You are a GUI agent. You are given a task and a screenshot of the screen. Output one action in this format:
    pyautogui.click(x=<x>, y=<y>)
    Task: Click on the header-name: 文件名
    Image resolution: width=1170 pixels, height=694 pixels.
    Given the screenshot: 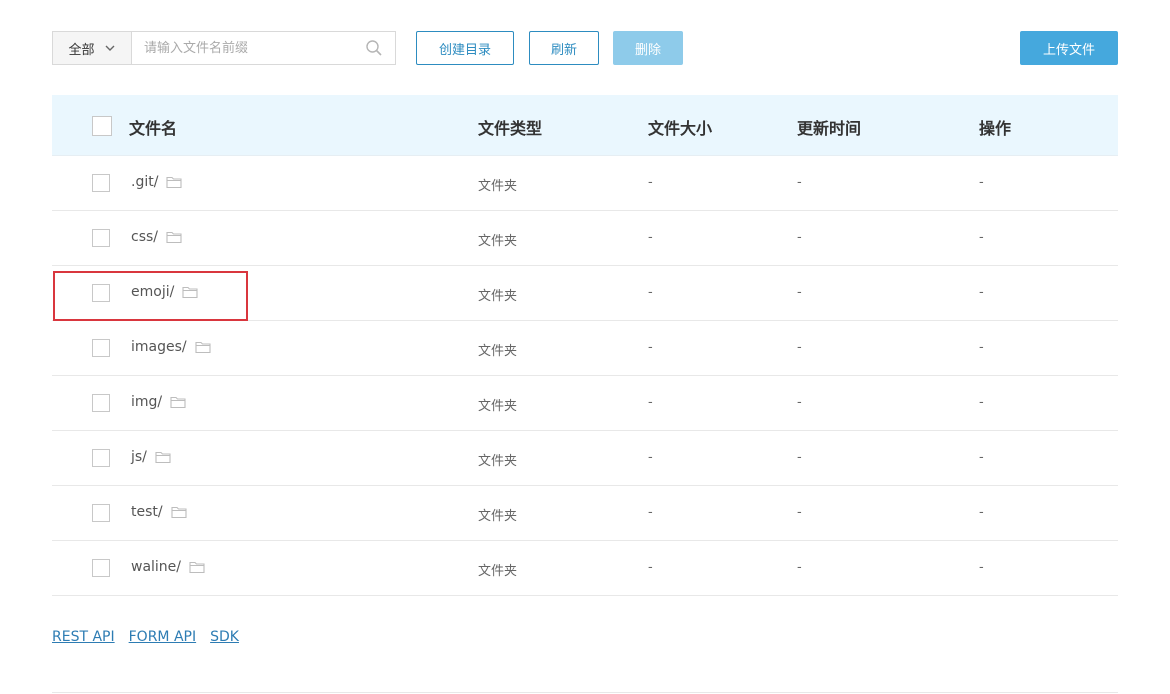 What is the action you would take?
    pyautogui.click(x=153, y=128)
    